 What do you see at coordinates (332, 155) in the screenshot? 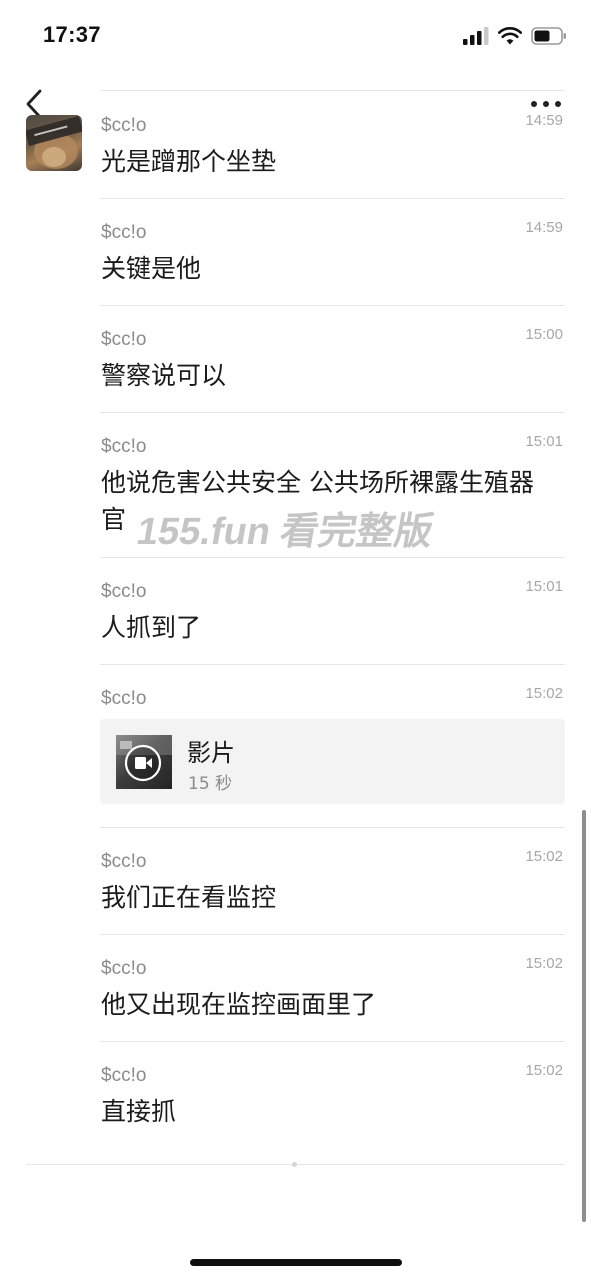
I see `message-item: $cc!o 14:59 光是蹭那个坐垫` at bounding box center [332, 155].